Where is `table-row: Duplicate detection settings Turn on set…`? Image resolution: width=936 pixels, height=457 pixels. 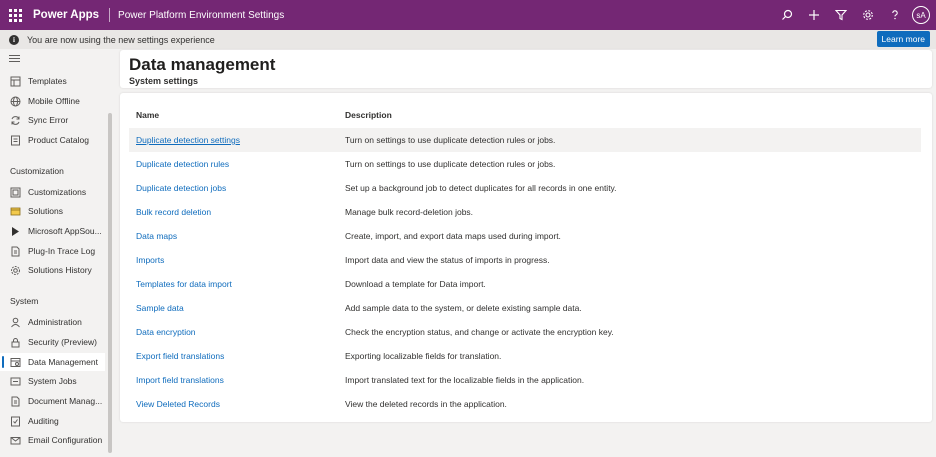 table-row: Duplicate detection settings Turn on set… is located at coordinates (525, 140).